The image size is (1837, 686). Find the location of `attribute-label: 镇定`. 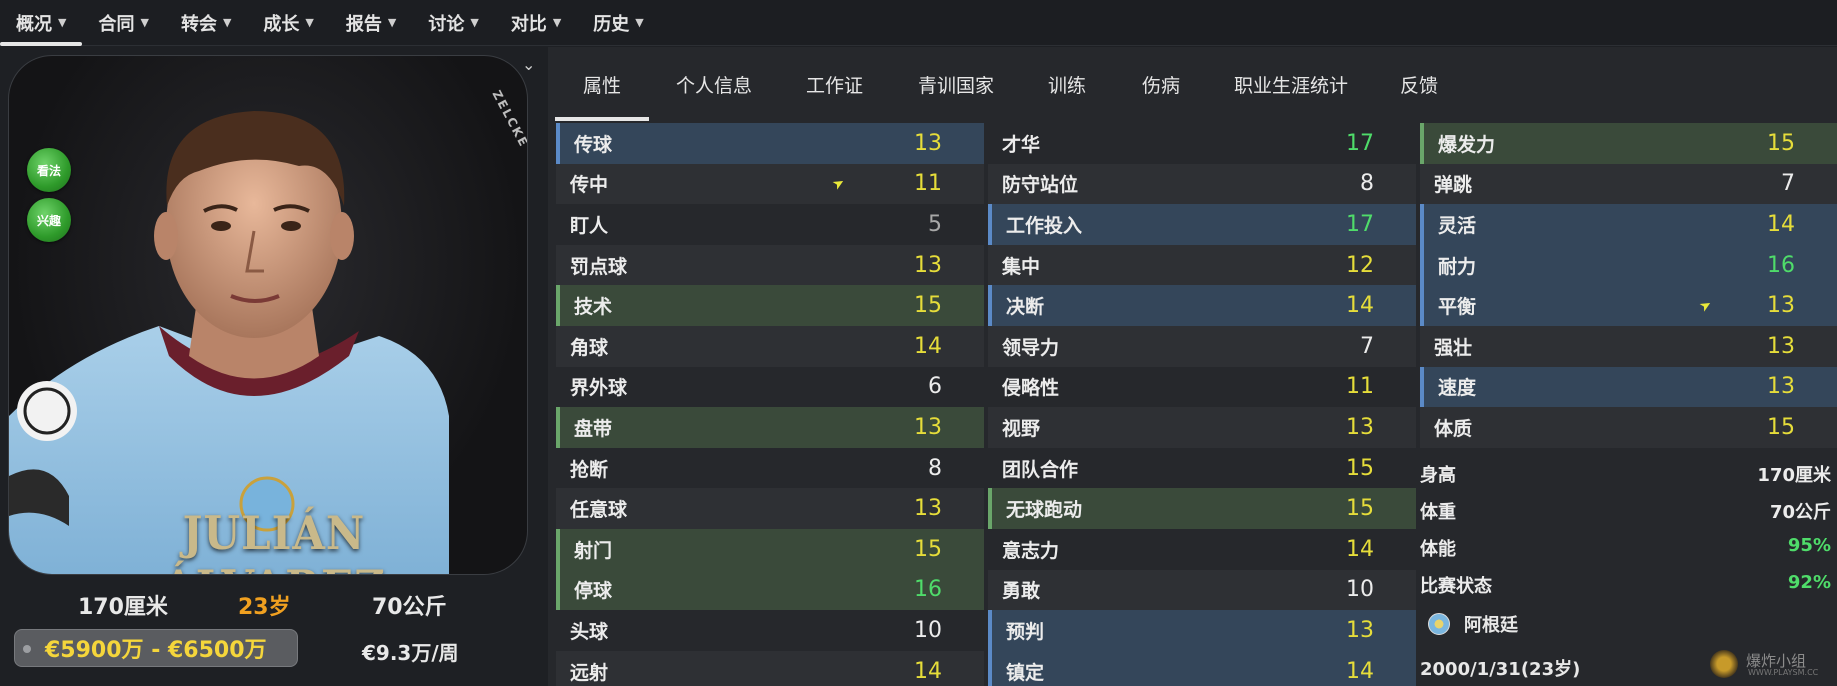

attribute-label: 镇定 is located at coordinates (1025, 672).